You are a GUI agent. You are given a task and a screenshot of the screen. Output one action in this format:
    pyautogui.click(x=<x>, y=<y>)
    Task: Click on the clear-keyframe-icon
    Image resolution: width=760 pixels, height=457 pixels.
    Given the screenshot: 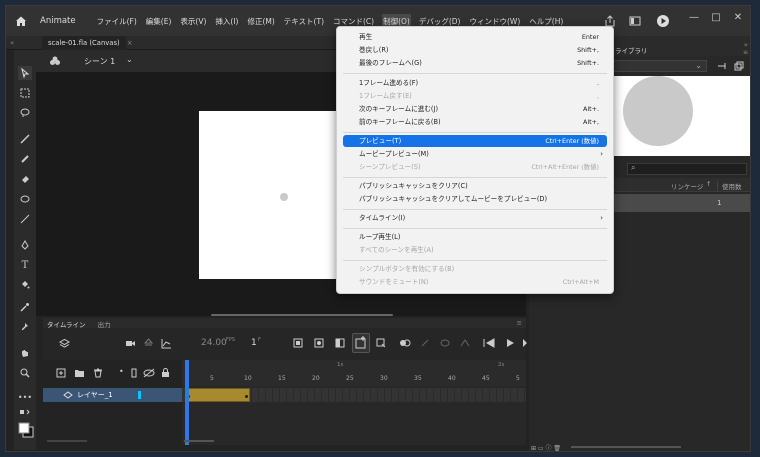 What is the action you would take?
    pyautogui.click(x=381, y=344)
    